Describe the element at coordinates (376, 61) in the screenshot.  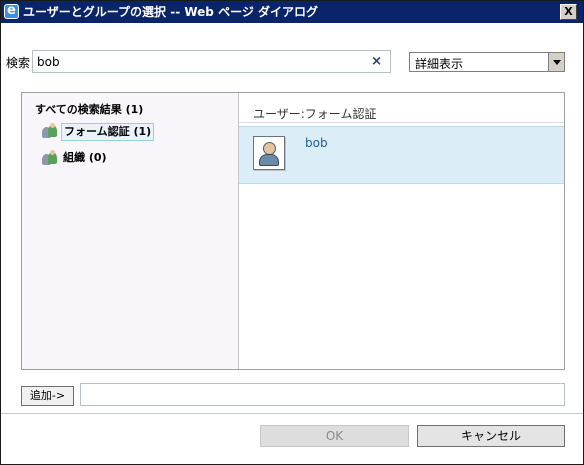
I see `clear-search-icon: ×` at that location.